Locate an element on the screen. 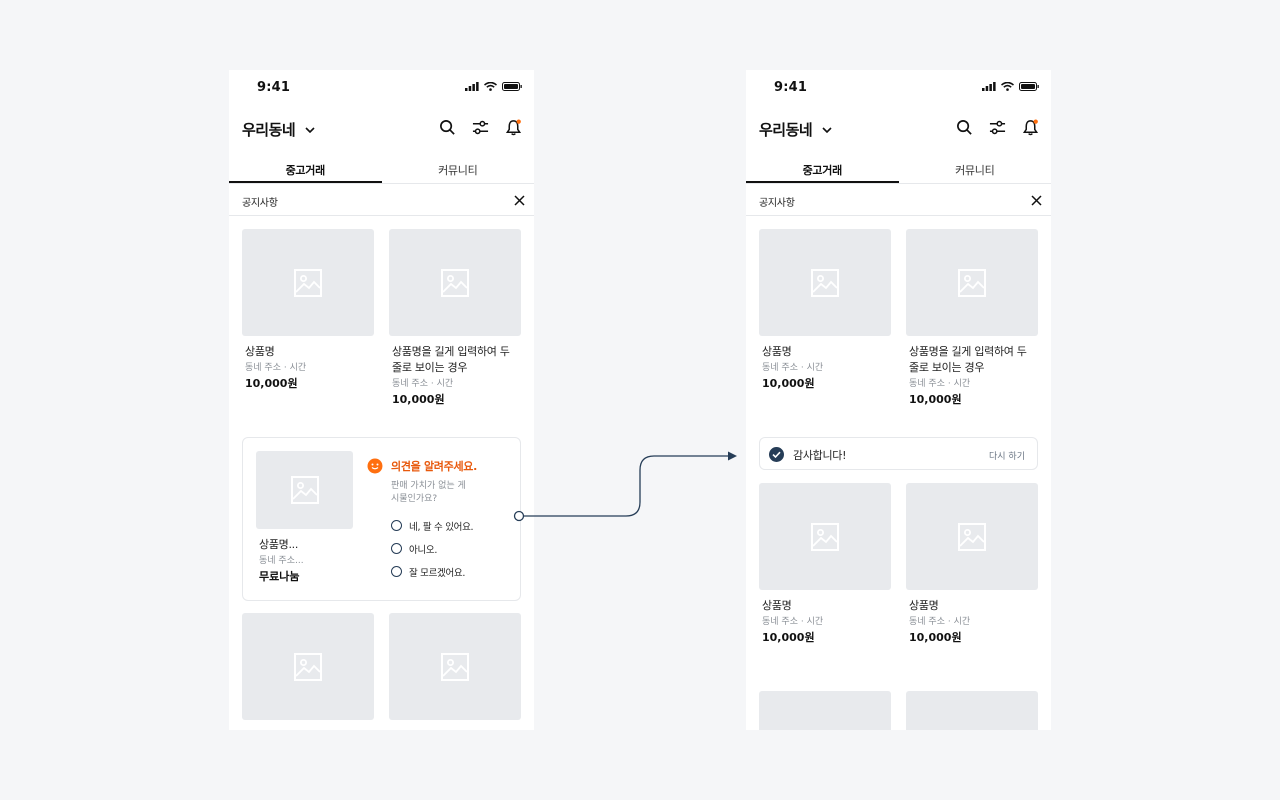 The width and height of the screenshot is (1280, 800). survey-product: 상품명... 동네 주소... 무료나눔 is located at coordinates (304, 518).